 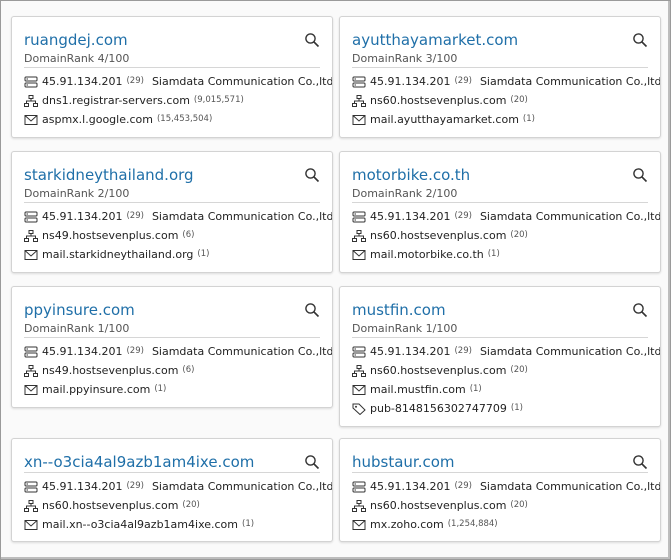 What do you see at coordinates (97, 119) in the screenshot?
I see `mail-server: aspmx.l.google.com` at bounding box center [97, 119].